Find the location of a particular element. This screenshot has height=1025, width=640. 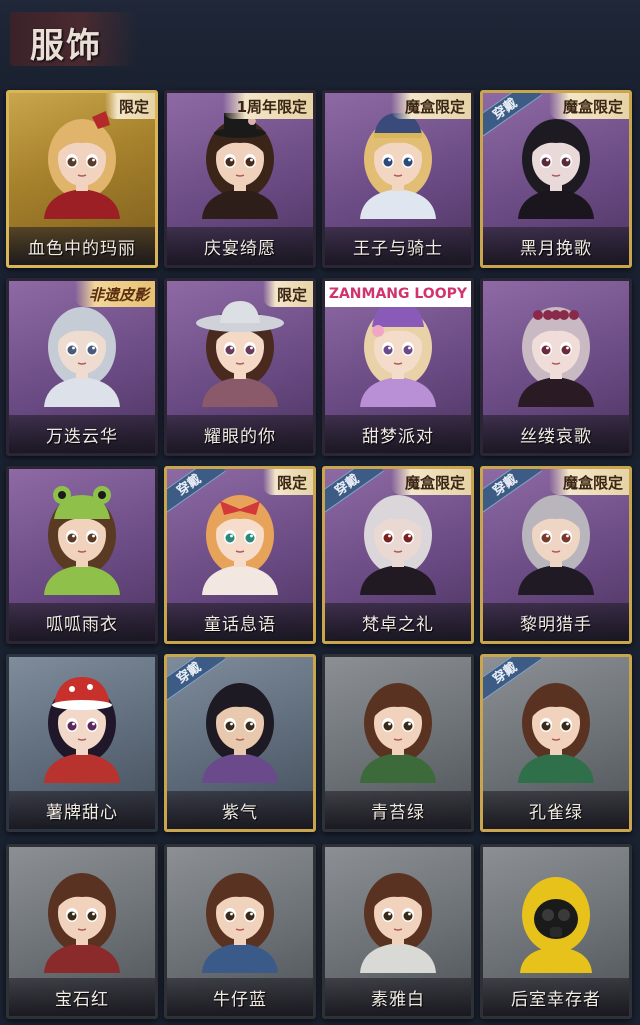

costume-name-bar: 丝缕哀歌 is located at coordinates (556, 434).